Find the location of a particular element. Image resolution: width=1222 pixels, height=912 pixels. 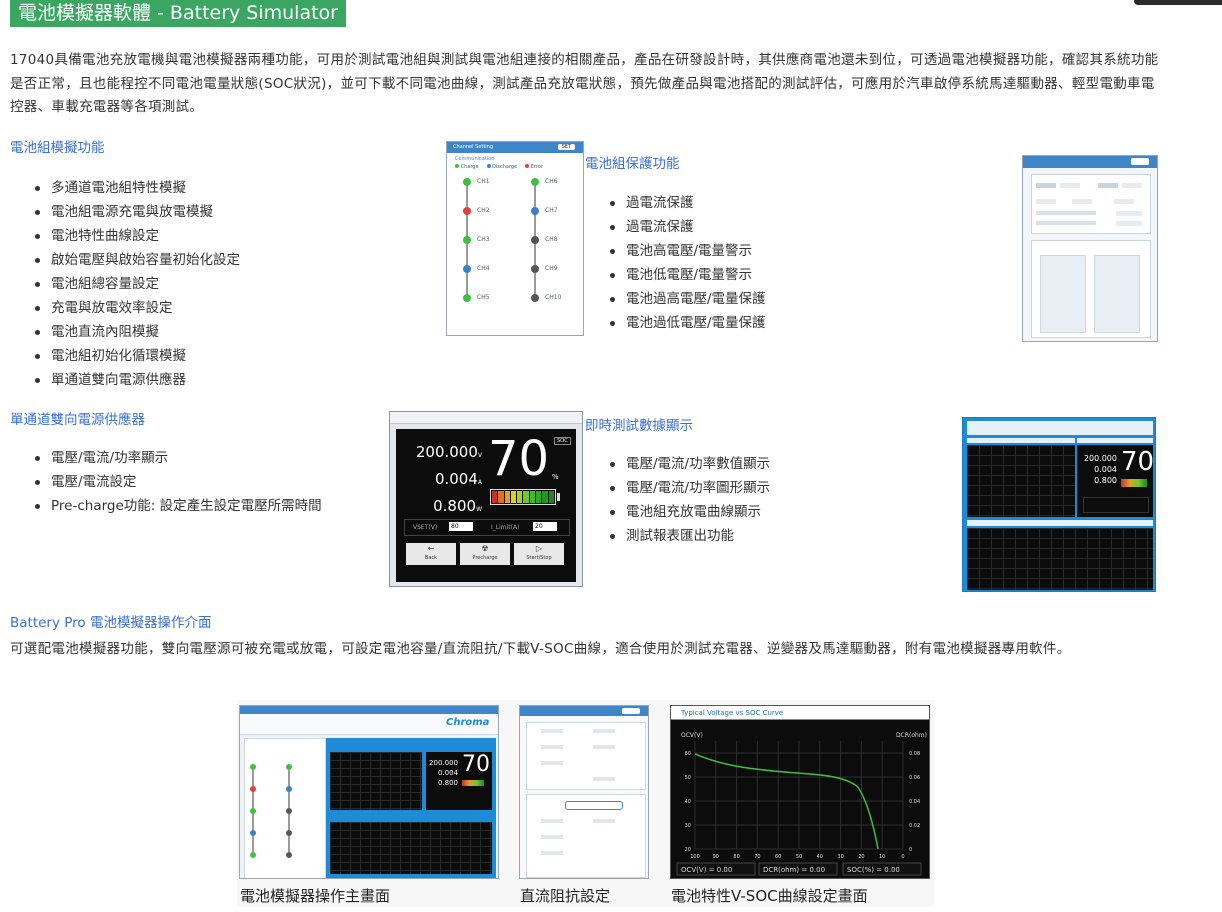

legend-error: Error is located at coordinates (534, 167).